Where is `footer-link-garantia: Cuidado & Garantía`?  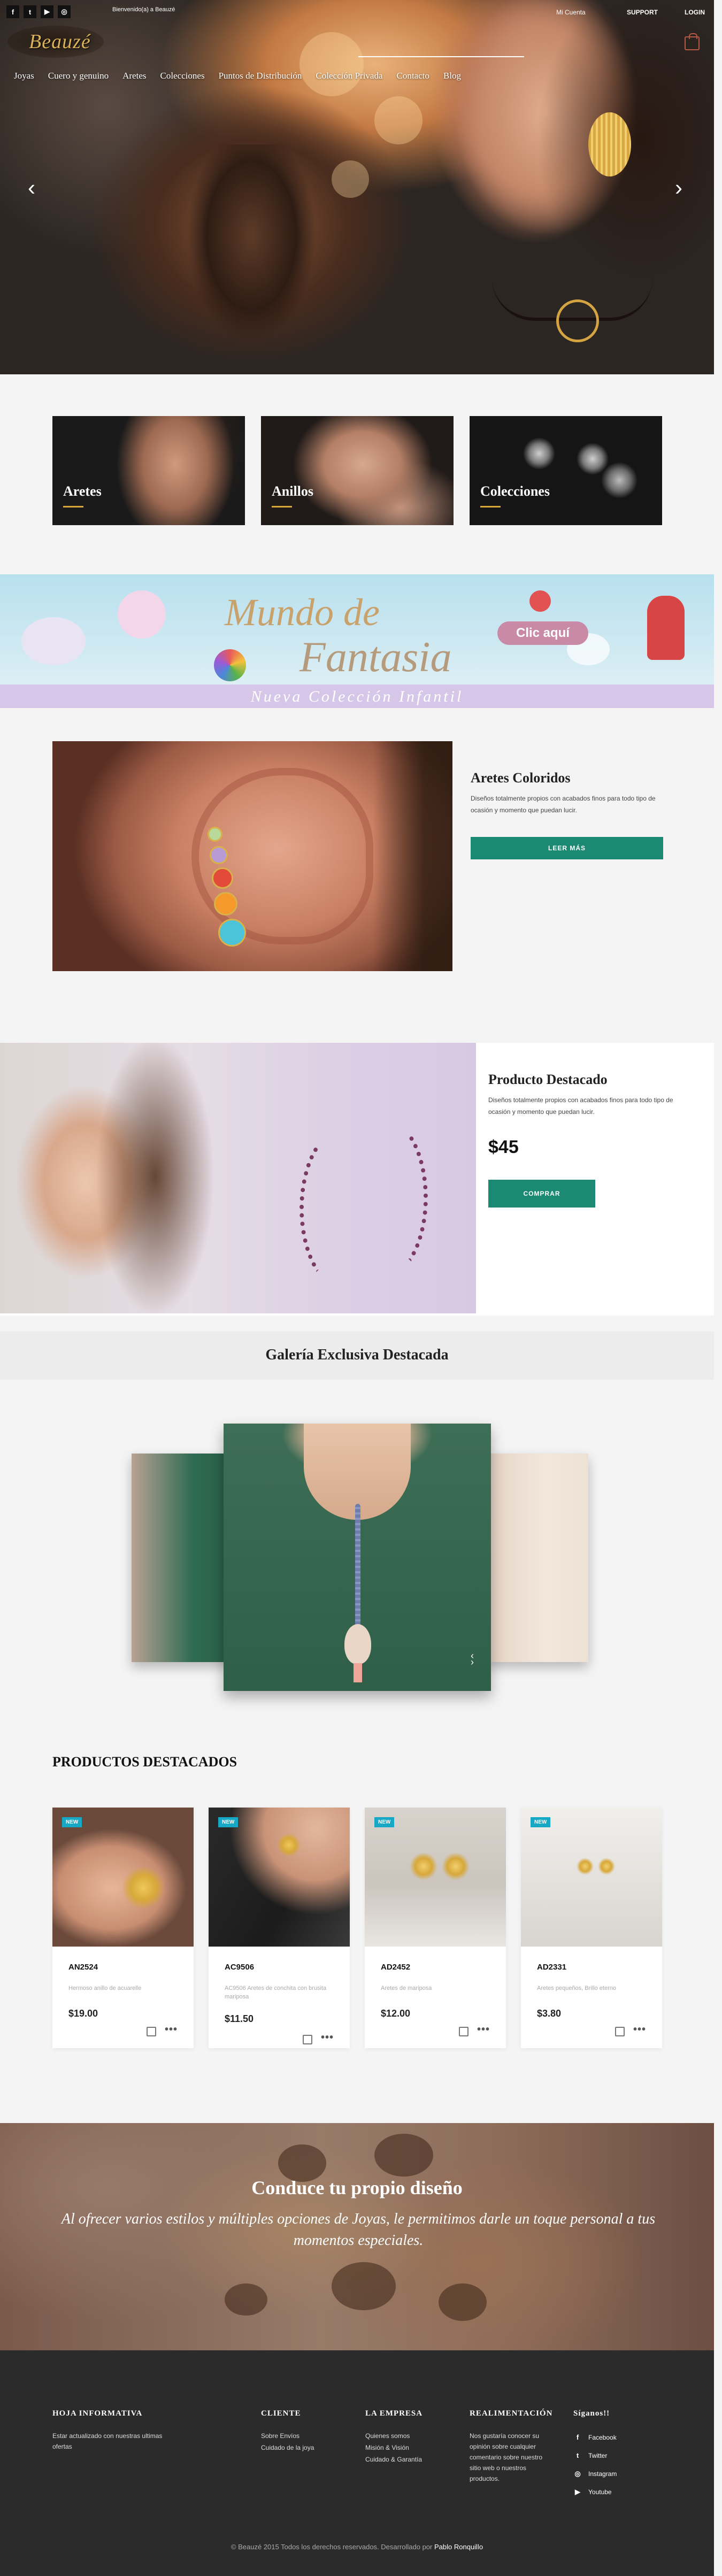
footer-link-garantia: Cuidado & Garantía is located at coordinates (393, 2459).